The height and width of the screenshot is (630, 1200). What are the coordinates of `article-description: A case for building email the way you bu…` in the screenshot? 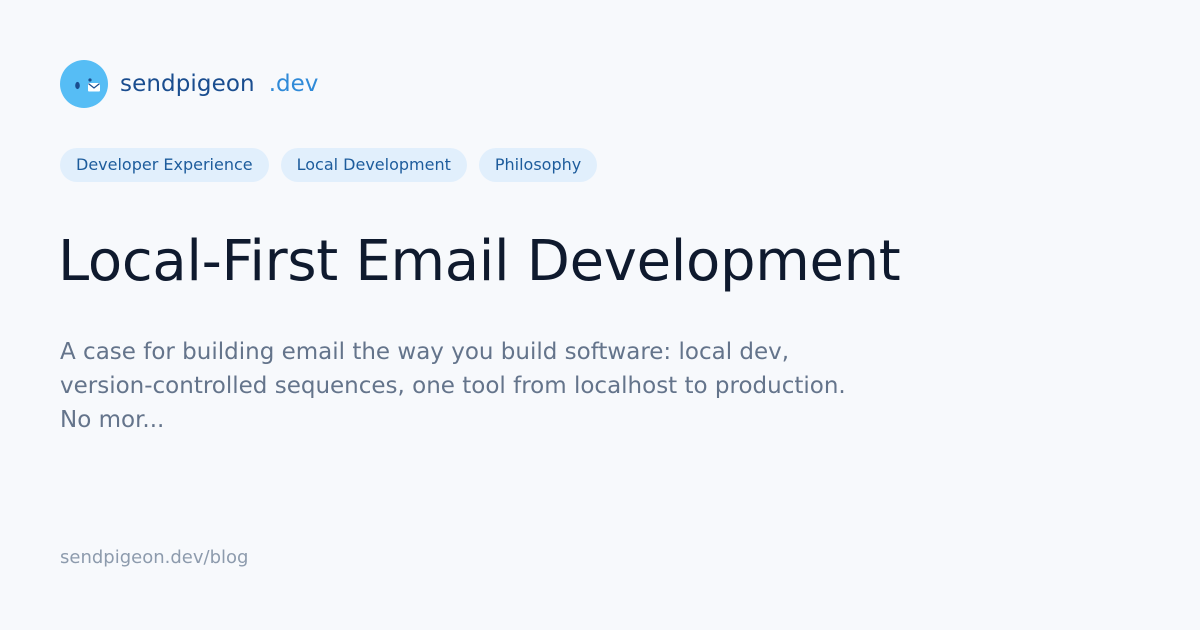 It's located at (453, 386).